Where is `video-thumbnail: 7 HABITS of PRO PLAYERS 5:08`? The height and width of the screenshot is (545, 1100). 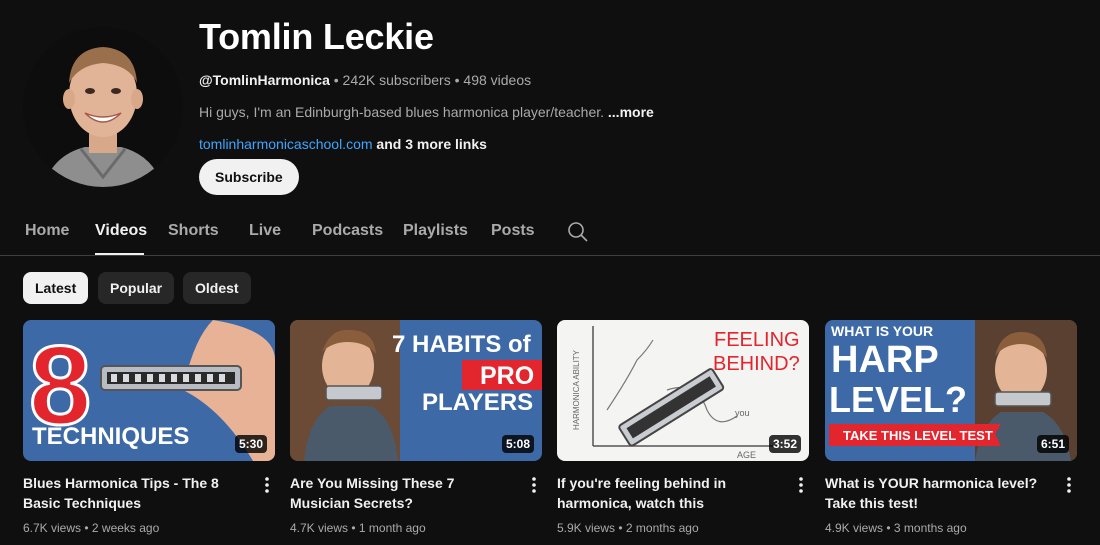
video-thumbnail: 7 HABITS of PRO PLAYERS 5:08 is located at coordinates (416, 390).